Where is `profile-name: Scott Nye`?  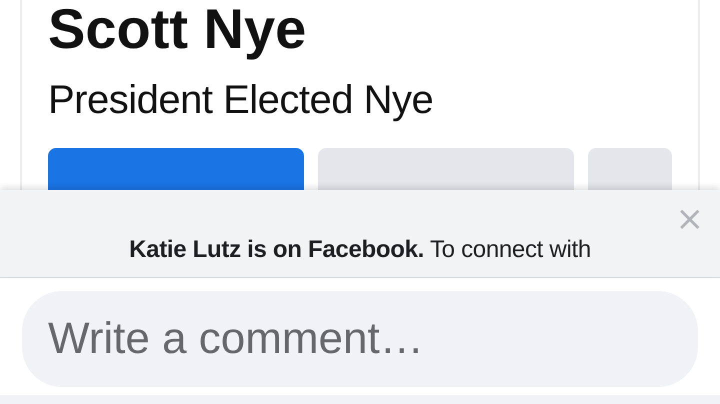 profile-name: Scott Nye is located at coordinates (178, 29).